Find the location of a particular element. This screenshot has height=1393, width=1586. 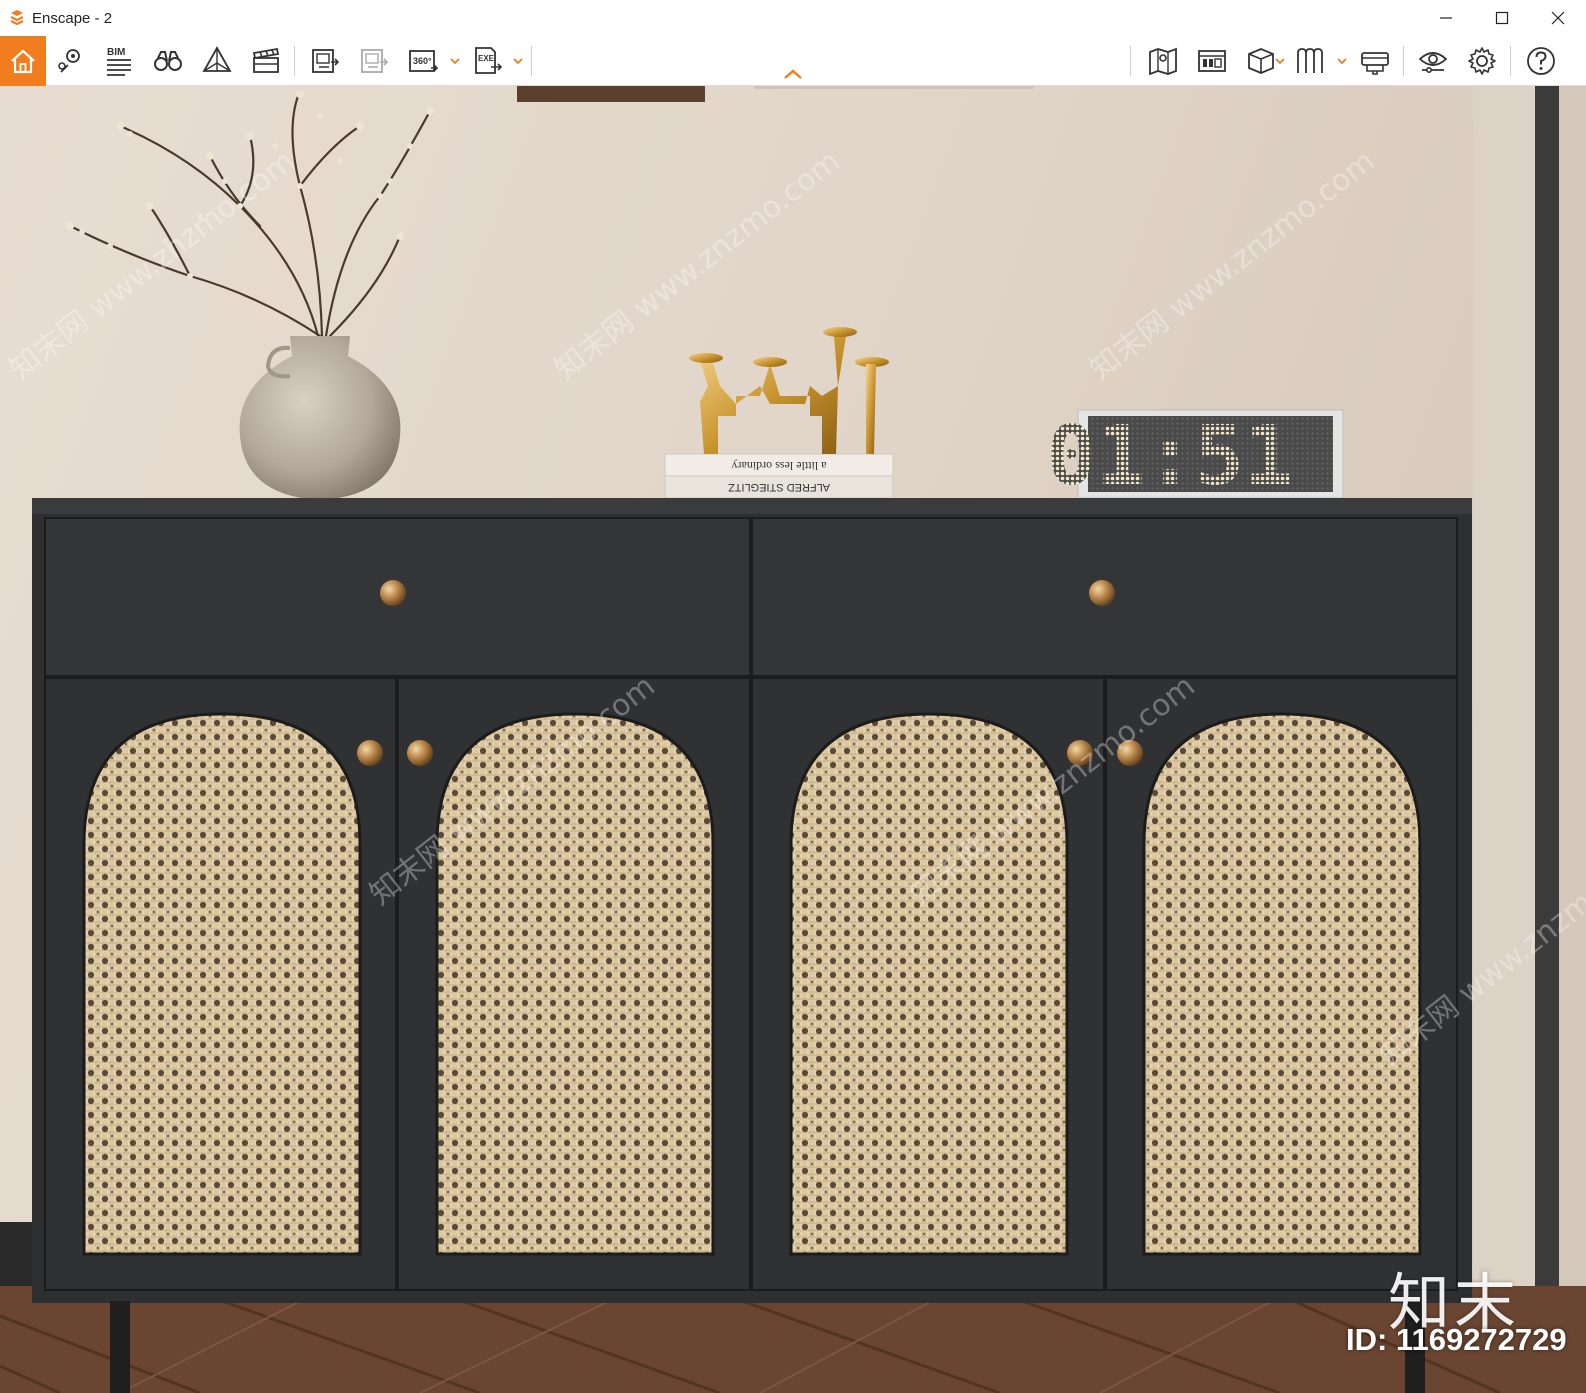

main-toolbar: BIM 360° EXE is located at coordinates (793, 61).